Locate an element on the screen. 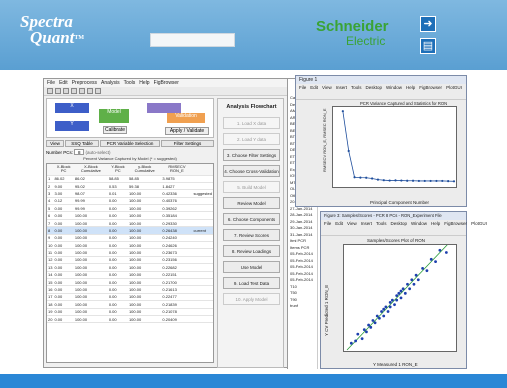 The image size is (507, 388). analysis-step-button: 2. Load Y data is located at coordinates (251, 139).